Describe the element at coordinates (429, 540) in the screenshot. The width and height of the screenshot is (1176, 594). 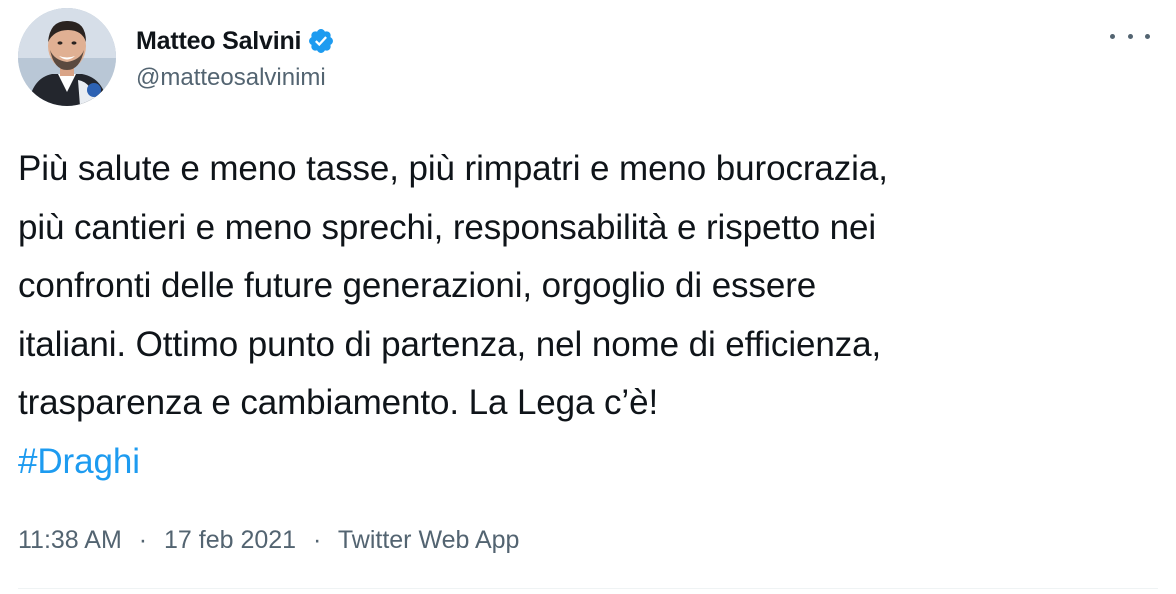
I see `tweet-source: Twitter Web App` at that location.